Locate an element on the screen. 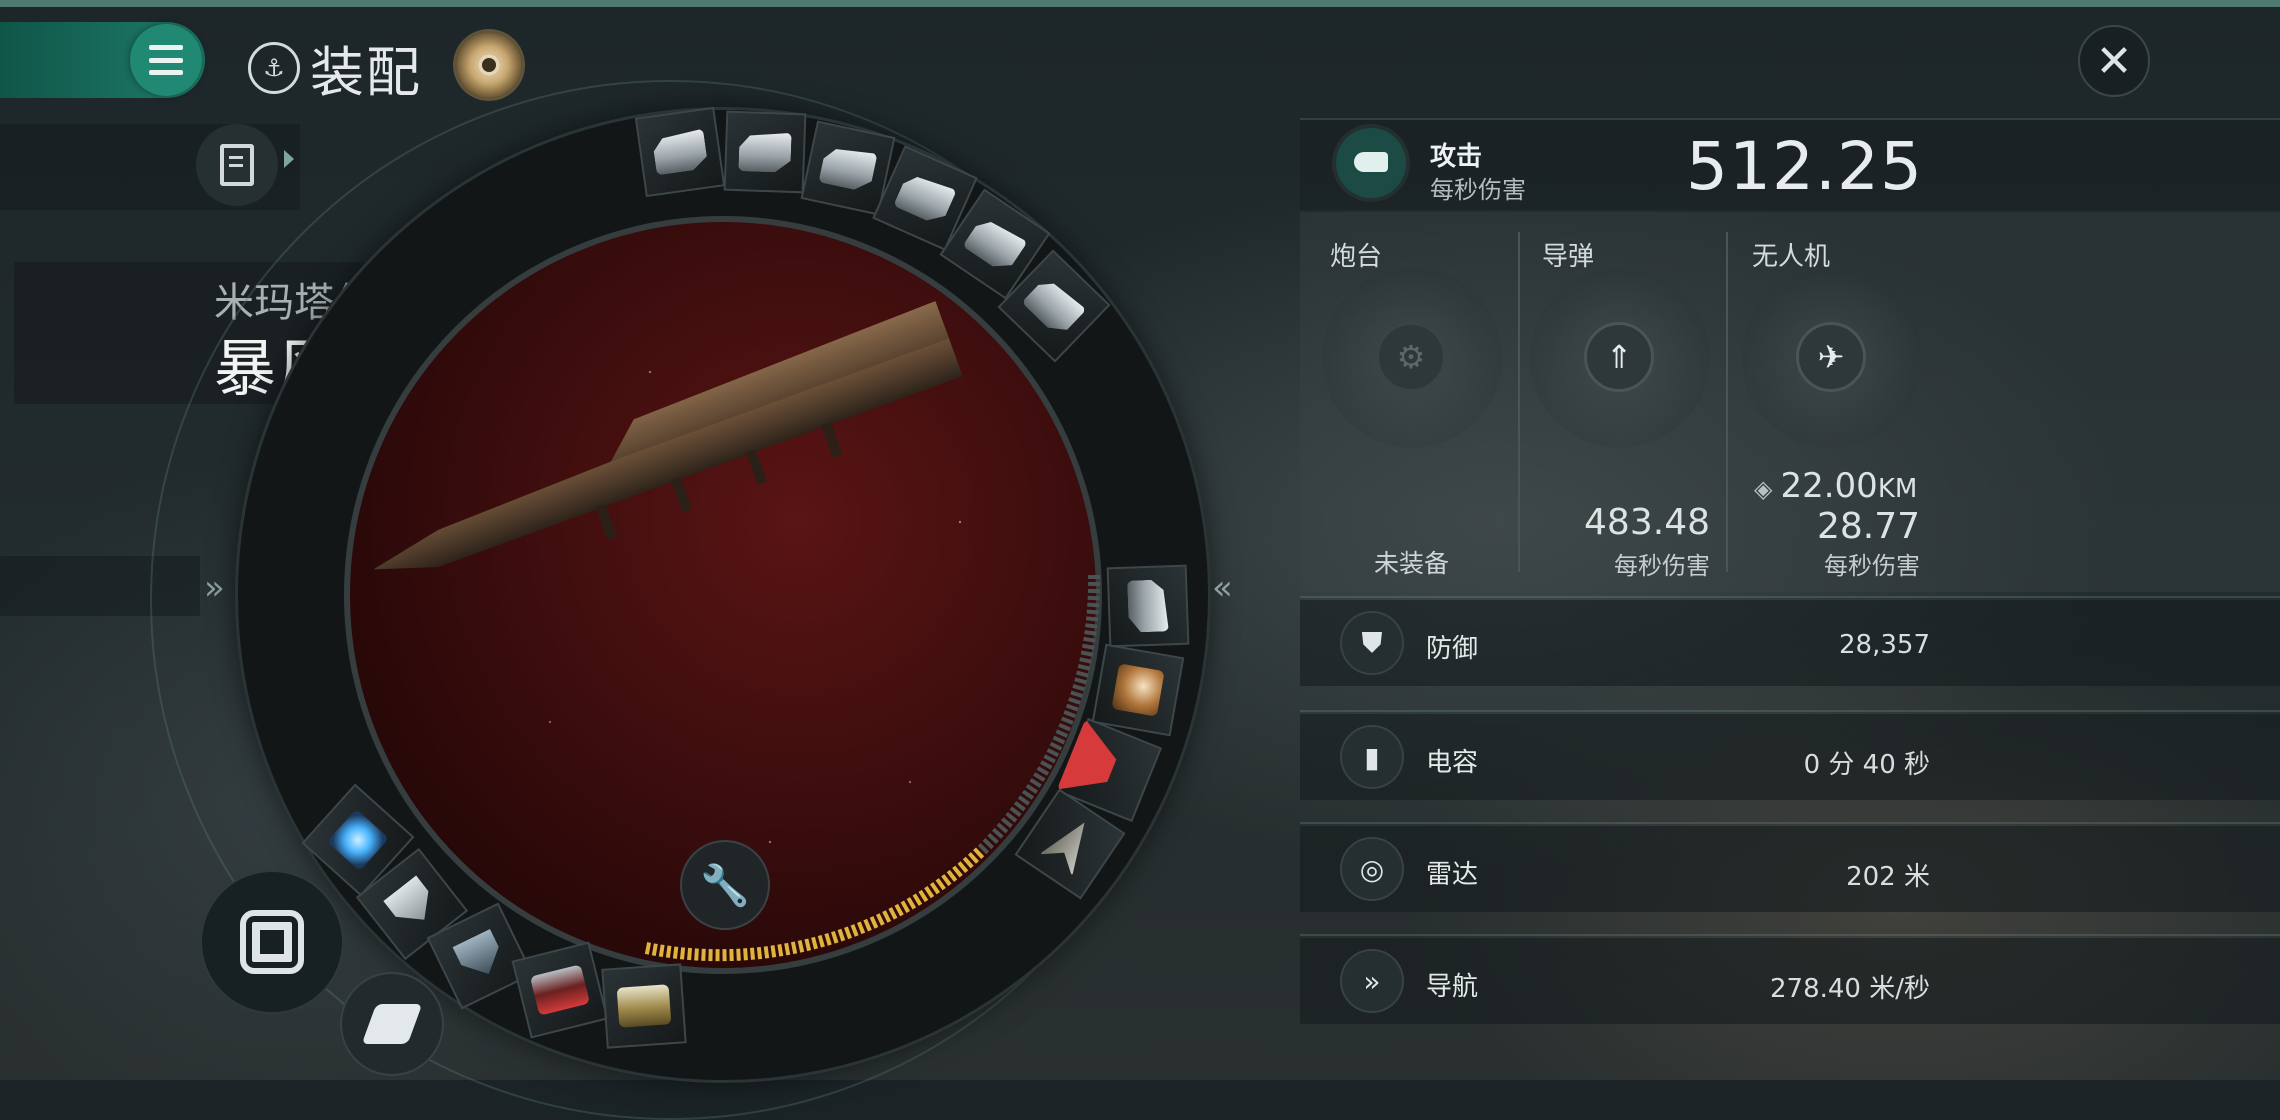 The image size is (2280, 1120). capacitor-empty is located at coordinates (1039, 714).